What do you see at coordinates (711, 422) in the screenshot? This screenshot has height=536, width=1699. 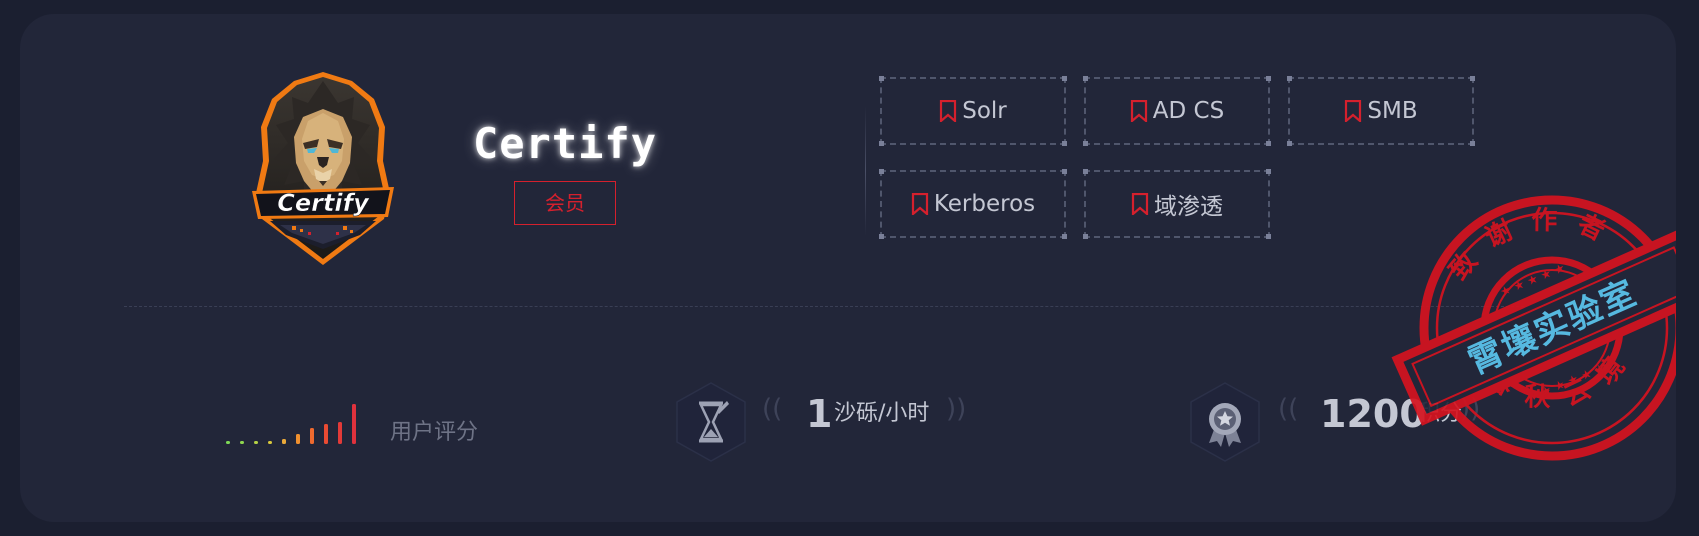 I see `hourglass-icon` at bounding box center [711, 422].